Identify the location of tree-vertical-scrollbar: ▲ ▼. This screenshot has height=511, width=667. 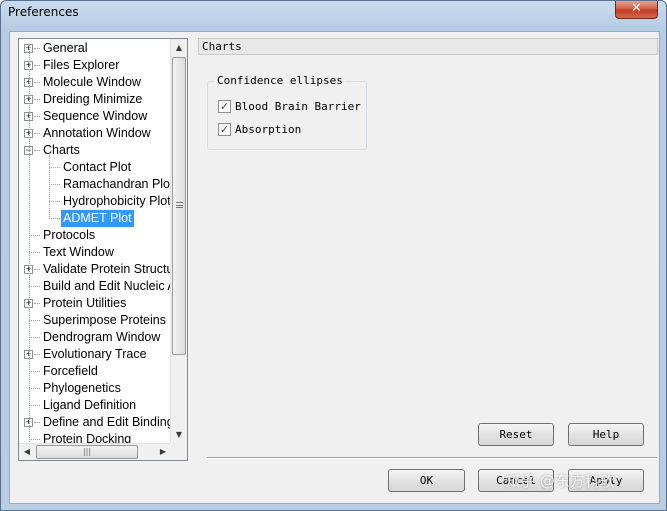
(178, 241).